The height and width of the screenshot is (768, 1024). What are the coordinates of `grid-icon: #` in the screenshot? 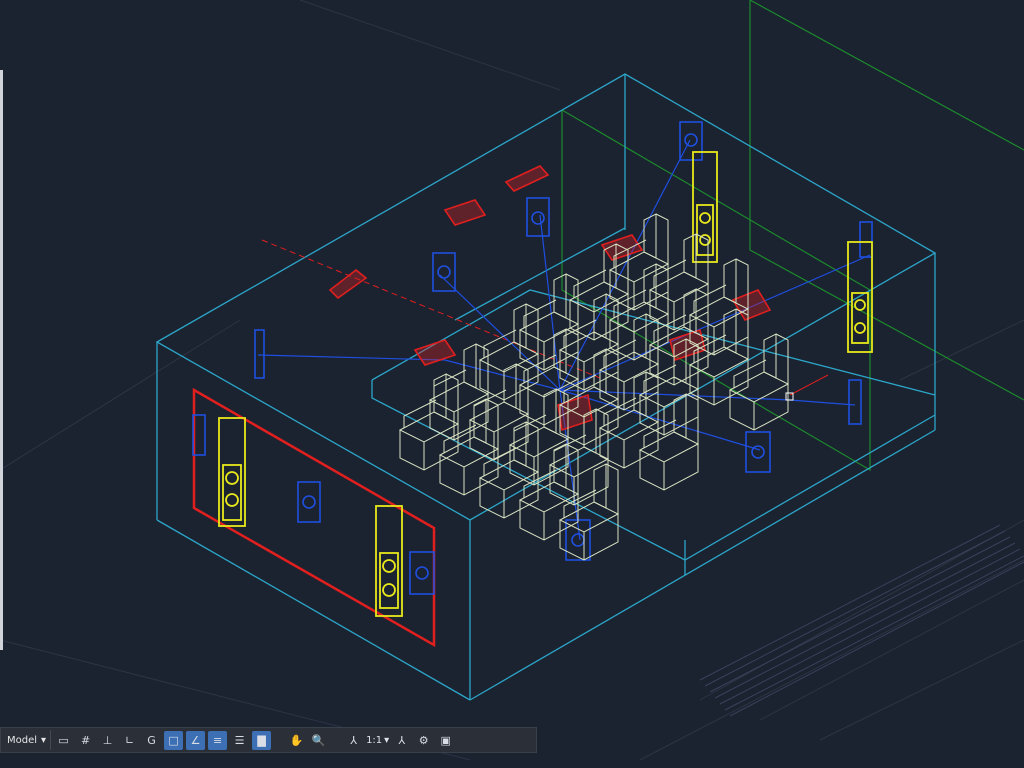 It's located at (85, 740).